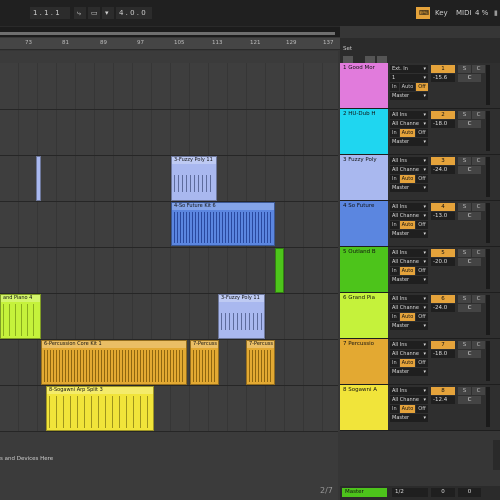 This screenshot has width=500, height=500. Describe the element at coordinates (50, 13) in the screenshot. I see `position-field: 1 . 1 . 1` at that location.